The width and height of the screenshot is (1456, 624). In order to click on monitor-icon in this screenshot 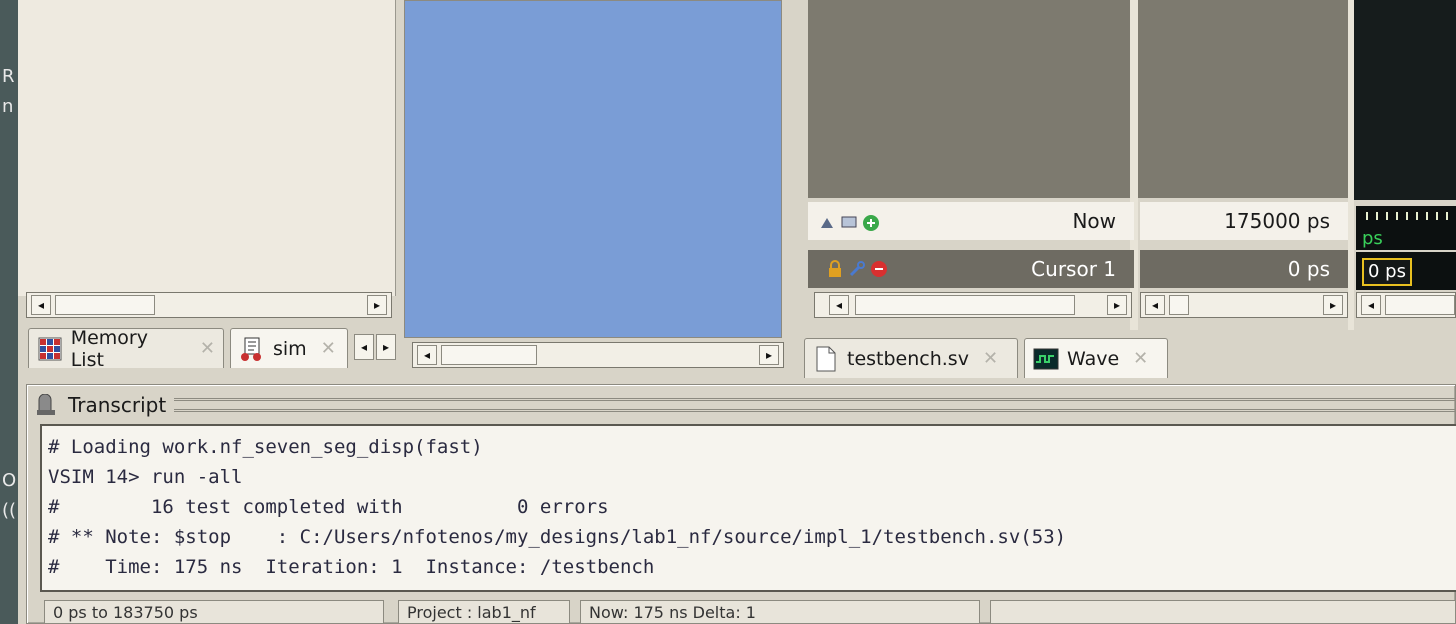, I will do `click(849, 223)`.